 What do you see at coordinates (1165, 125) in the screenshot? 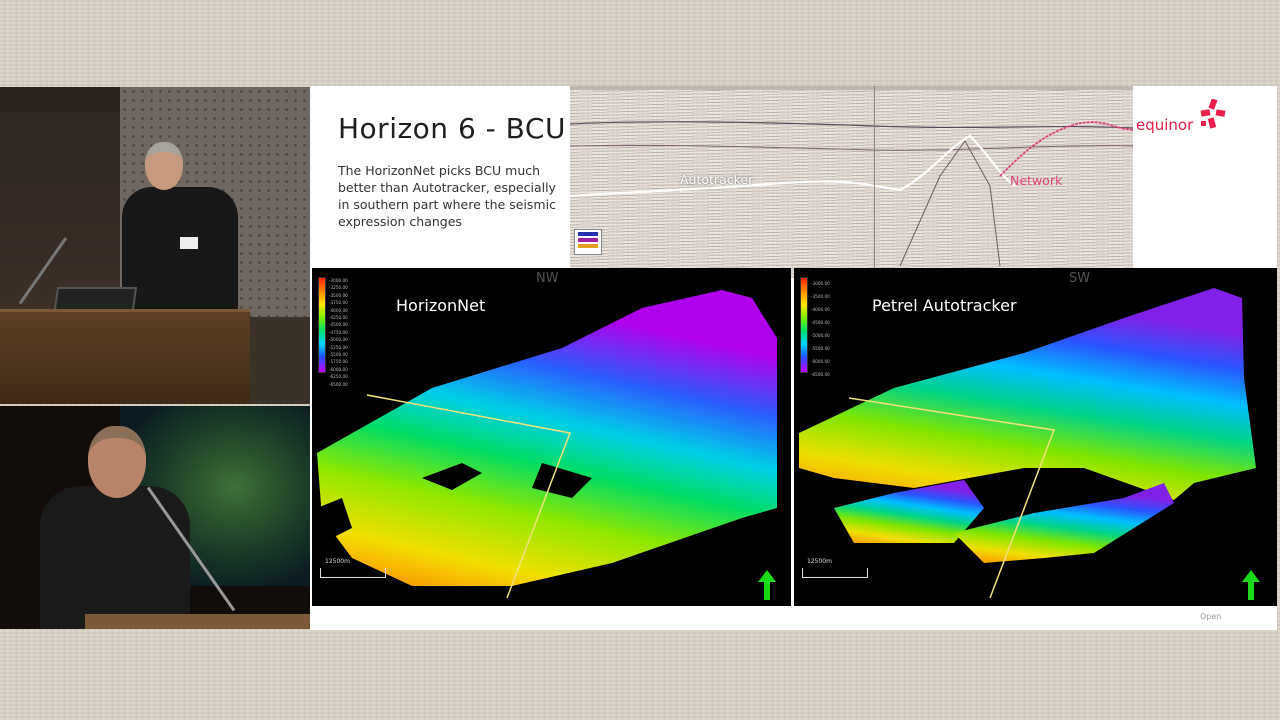
I see `equinor-logo-text: equinor` at bounding box center [1165, 125].